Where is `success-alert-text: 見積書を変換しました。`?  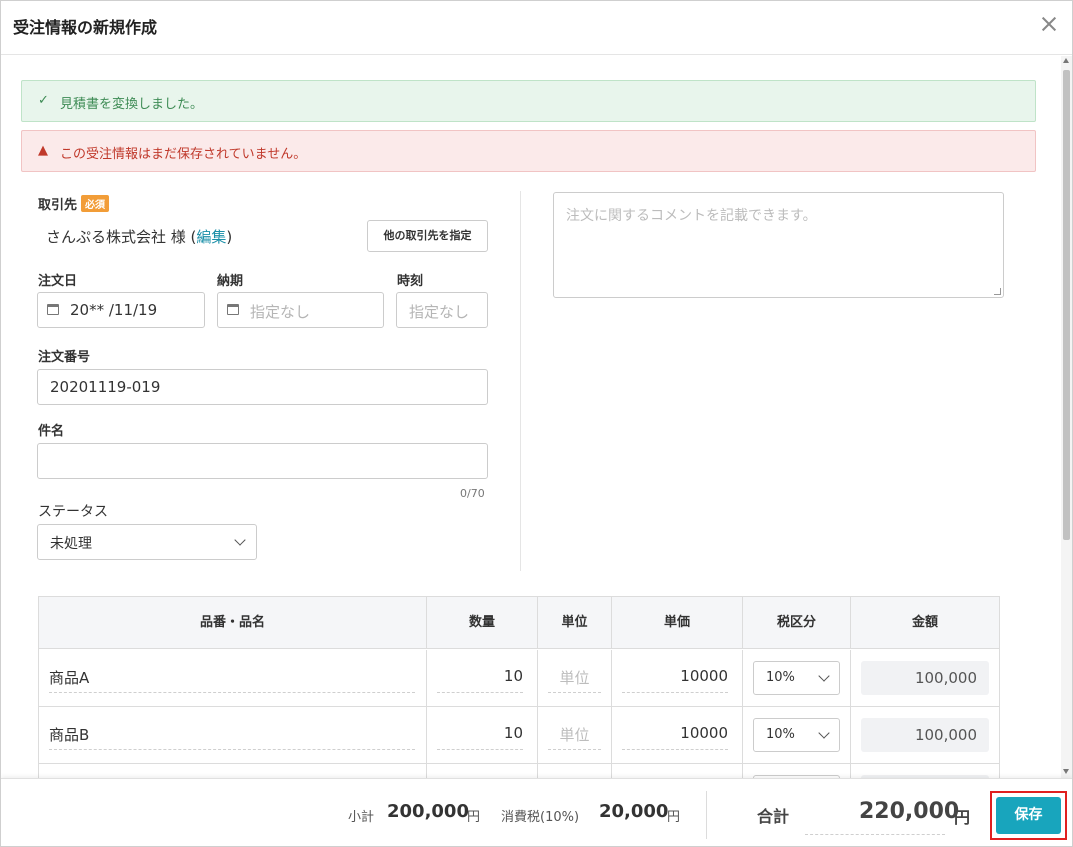
success-alert-text: 見積書を変換しました。 is located at coordinates (132, 104).